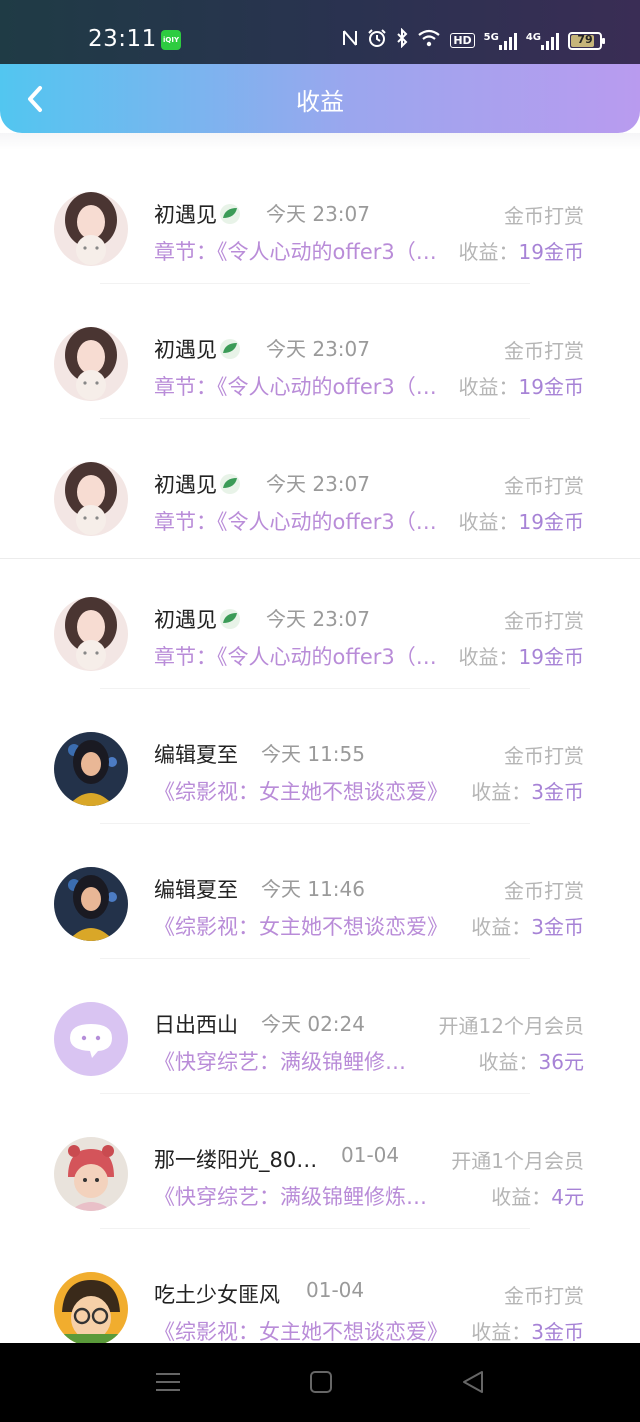  I want to click on user-name: 吃土少女匪风, so click(217, 1295).